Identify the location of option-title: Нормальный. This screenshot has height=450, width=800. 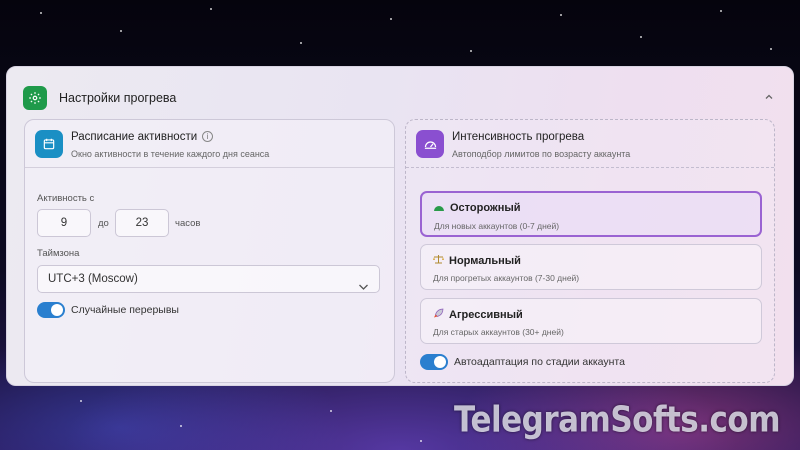
(485, 260).